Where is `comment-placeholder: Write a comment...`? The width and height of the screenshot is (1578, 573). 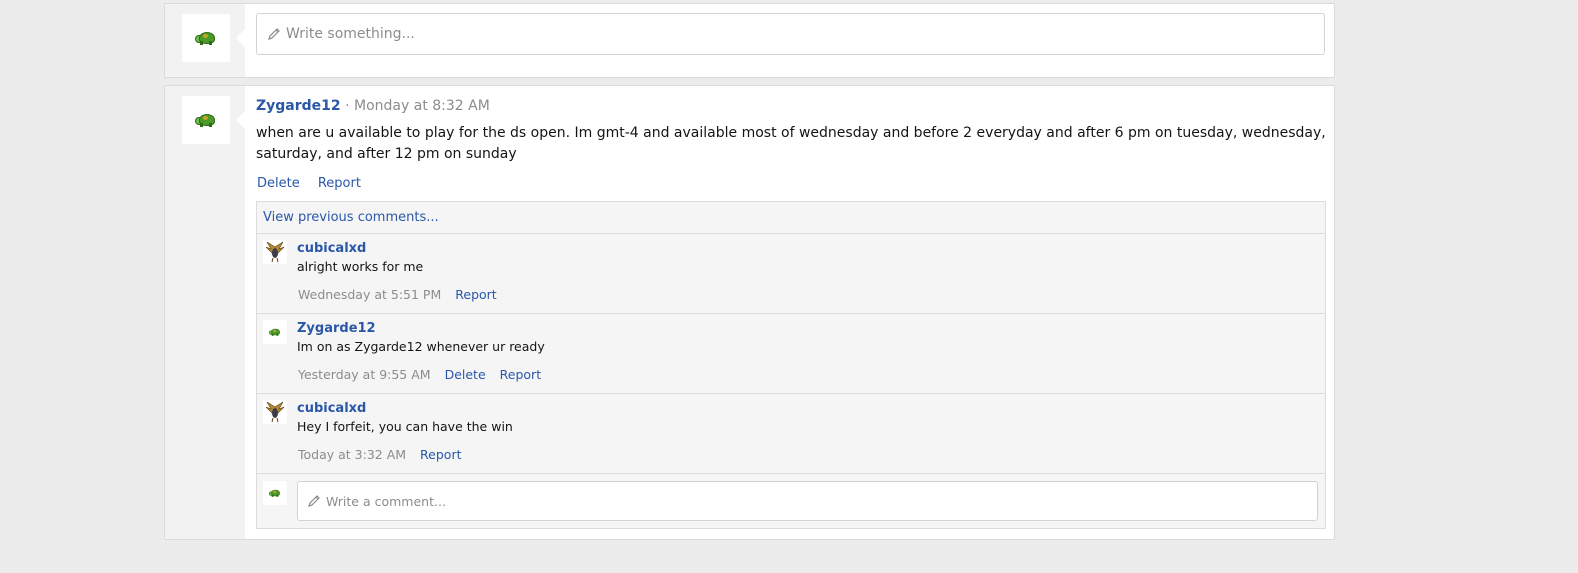
comment-placeholder: Write a comment... is located at coordinates (386, 501).